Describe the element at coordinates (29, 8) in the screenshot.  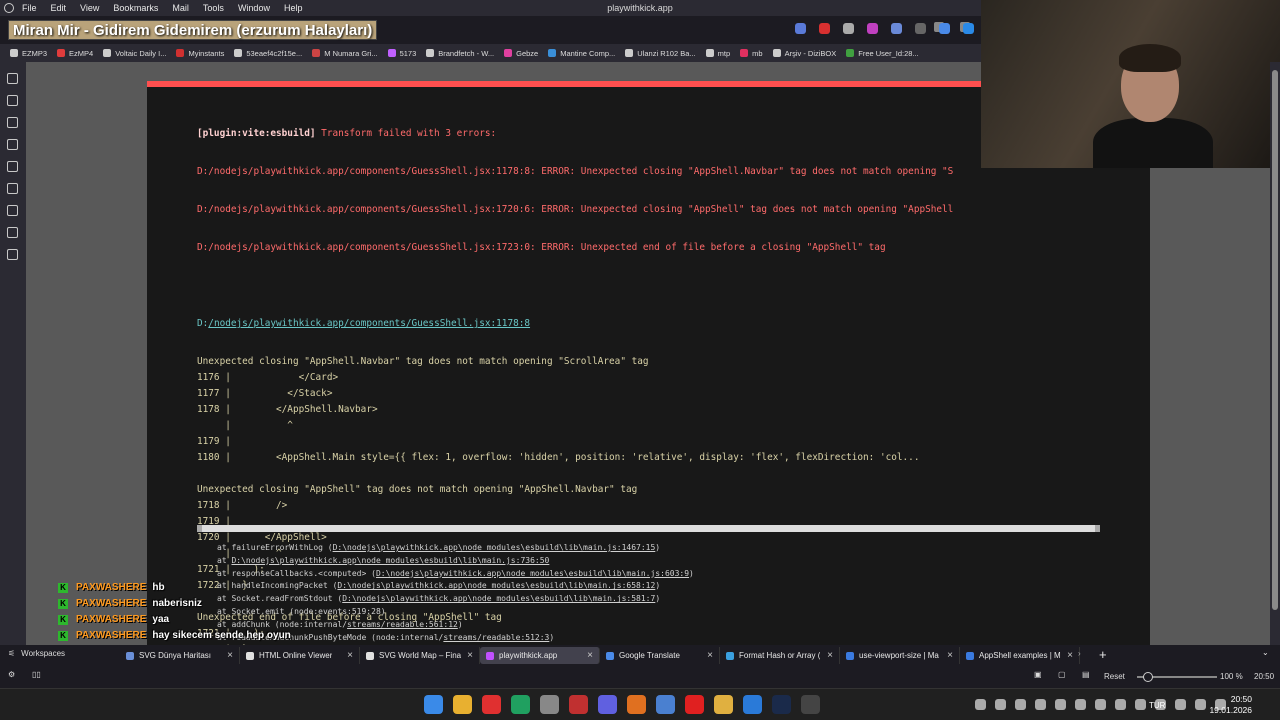
I see `menu-file: File` at that location.